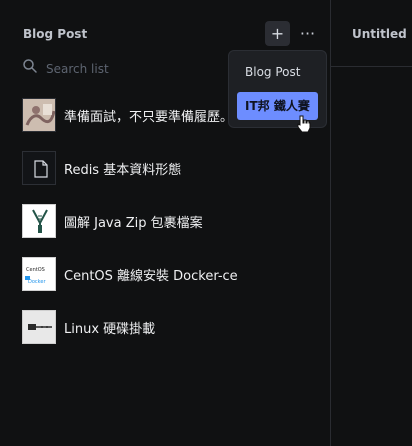 The image size is (412, 446). I want to click on page-title: Blog Post, so click(55, 34).